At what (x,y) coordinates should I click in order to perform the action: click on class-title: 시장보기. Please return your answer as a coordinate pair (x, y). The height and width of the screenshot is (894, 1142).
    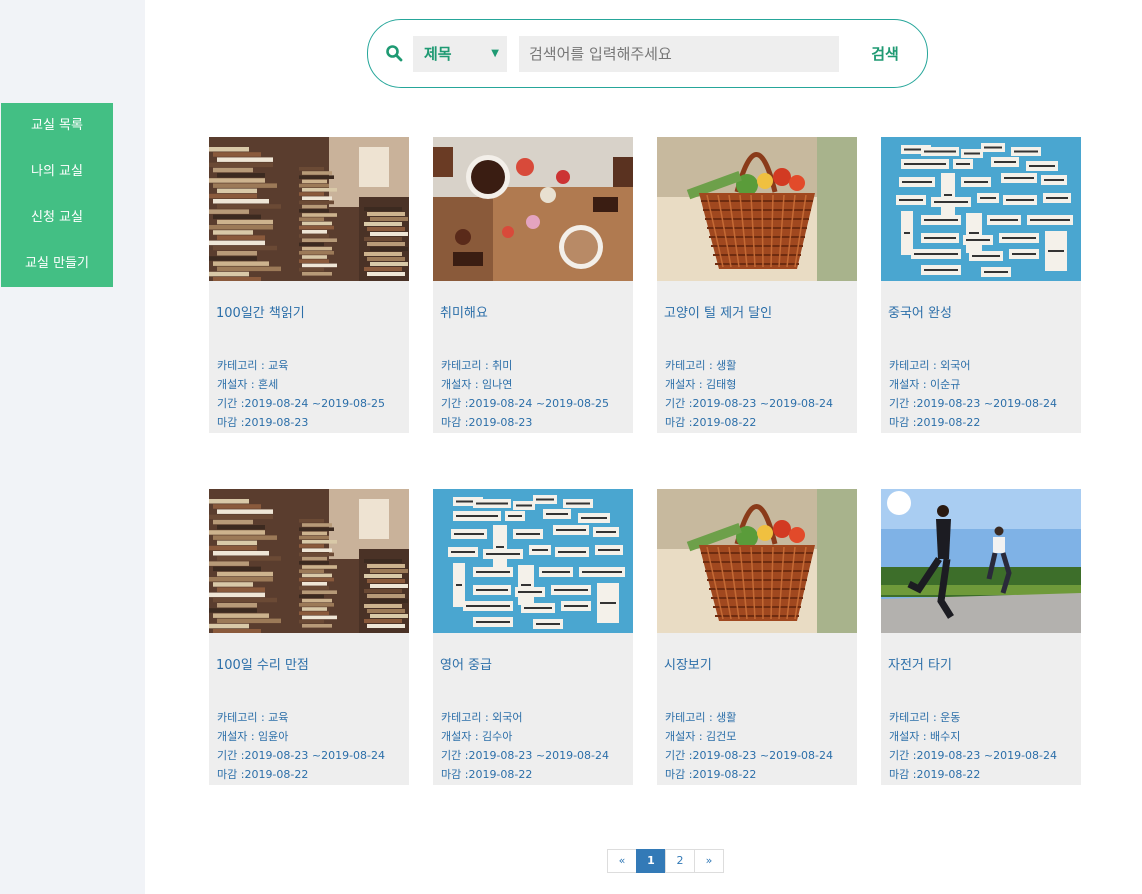
    Looking at the image, I should click on (688, 663).